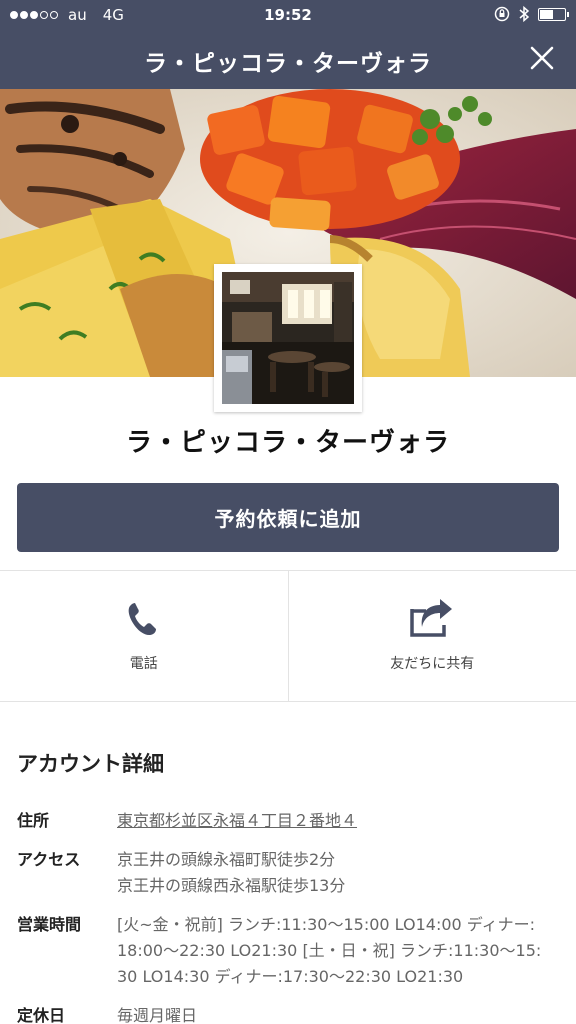  I want to click on add-reservation-request-button: 予約依頼に追加, so click(288, 517).